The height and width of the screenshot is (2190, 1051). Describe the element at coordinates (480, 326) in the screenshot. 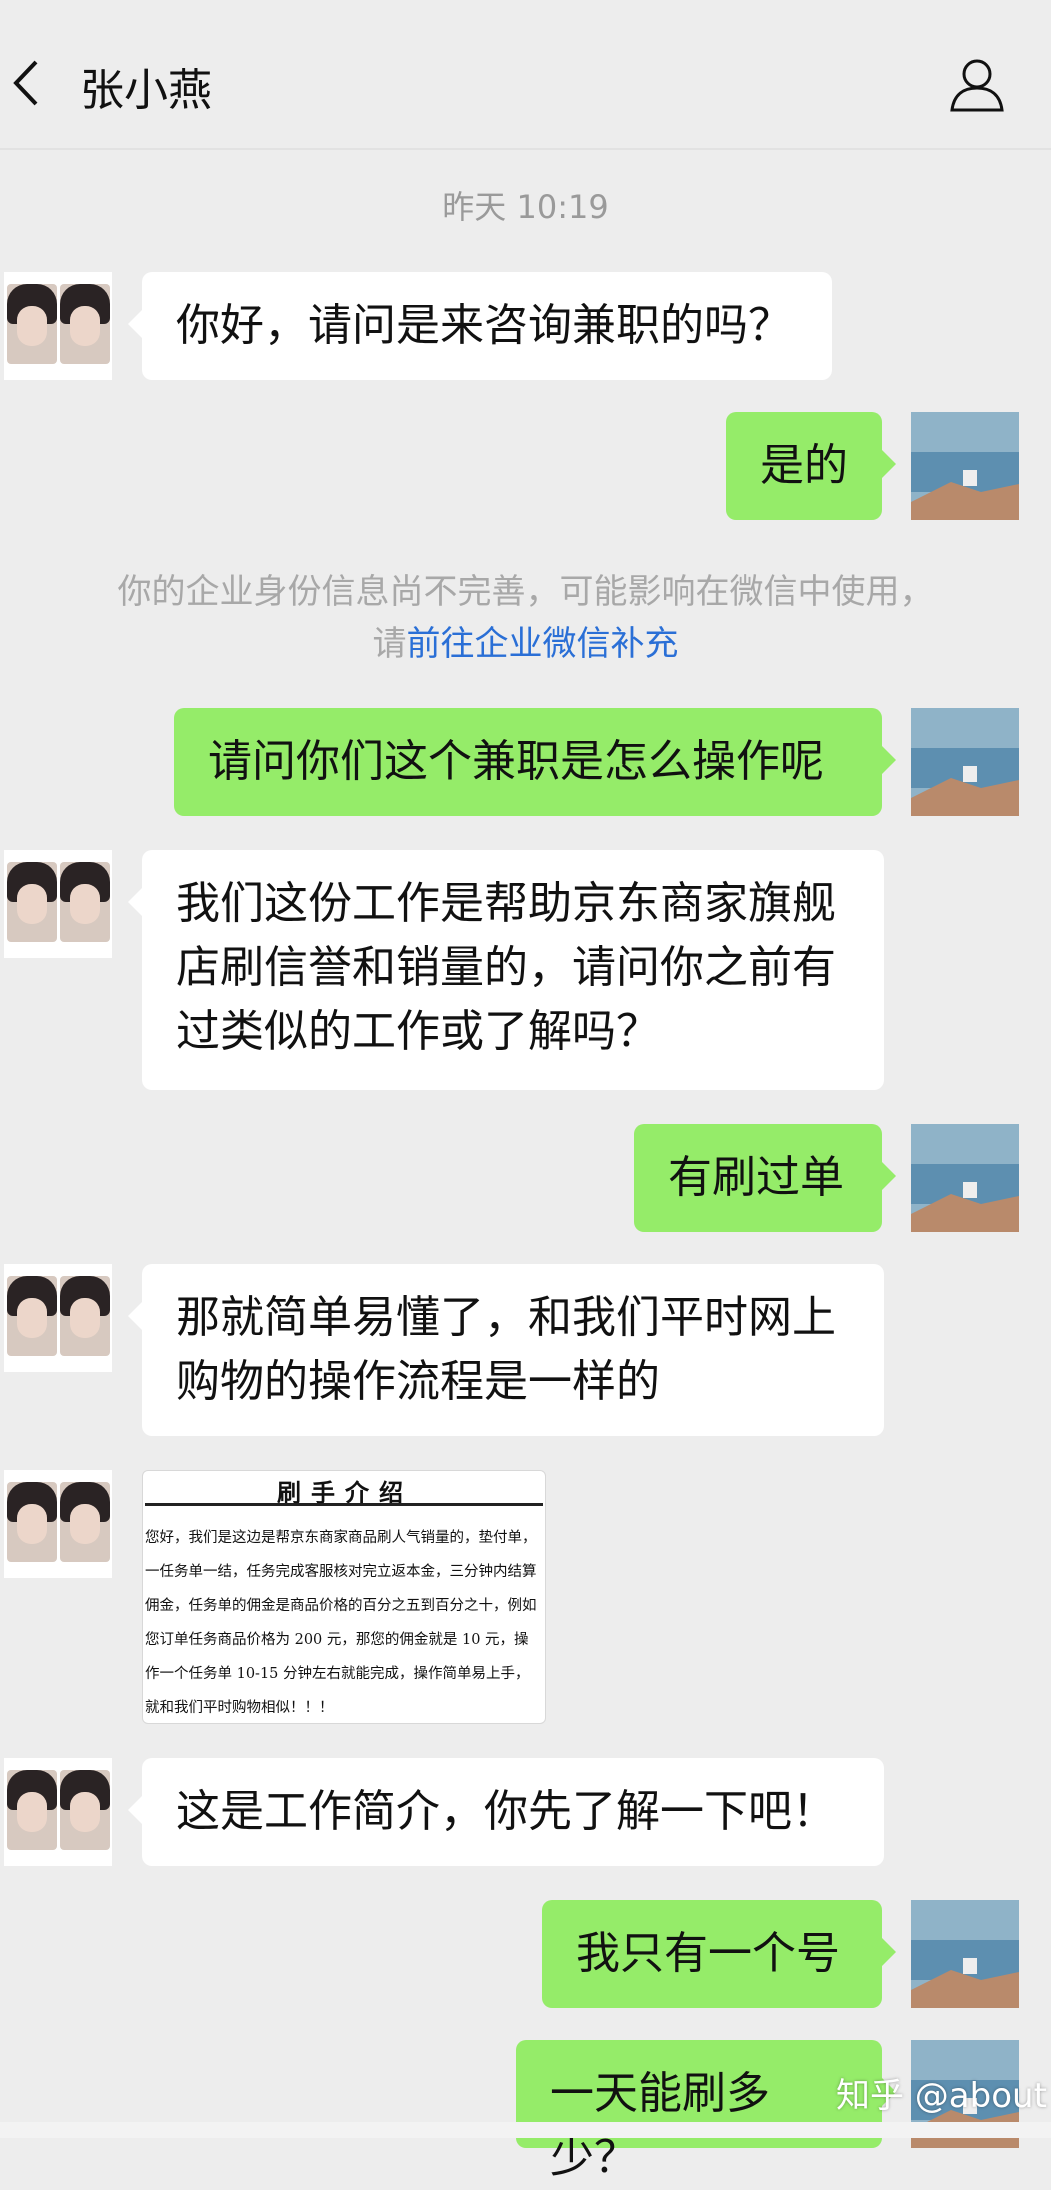

I see `received-message: 你好，请问是来咨询兼职的吗？` at that location.